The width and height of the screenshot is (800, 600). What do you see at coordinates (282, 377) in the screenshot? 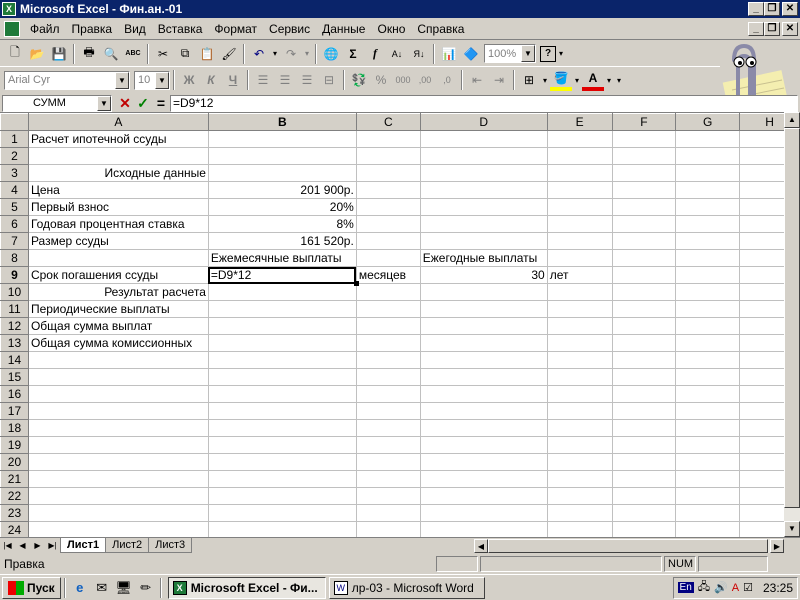
I see `cell-b15` at bounding box center [282, 377].